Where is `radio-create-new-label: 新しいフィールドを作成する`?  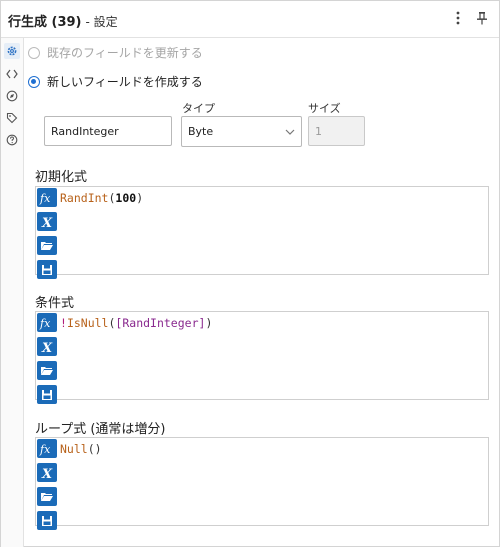 radio-create-new-label: 新しいフィールドを作成する is located at coordinates (125, 82).